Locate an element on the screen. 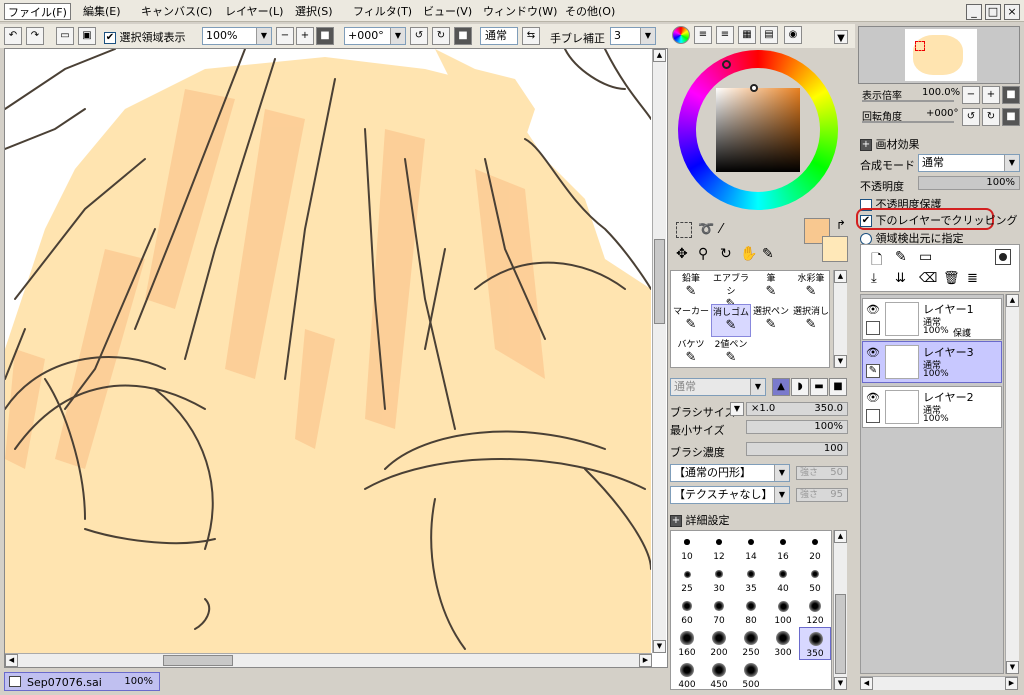 The height and width of the screenshot is (695, 1024). brush-size-14: 14 is located at coordinates (751, 547).